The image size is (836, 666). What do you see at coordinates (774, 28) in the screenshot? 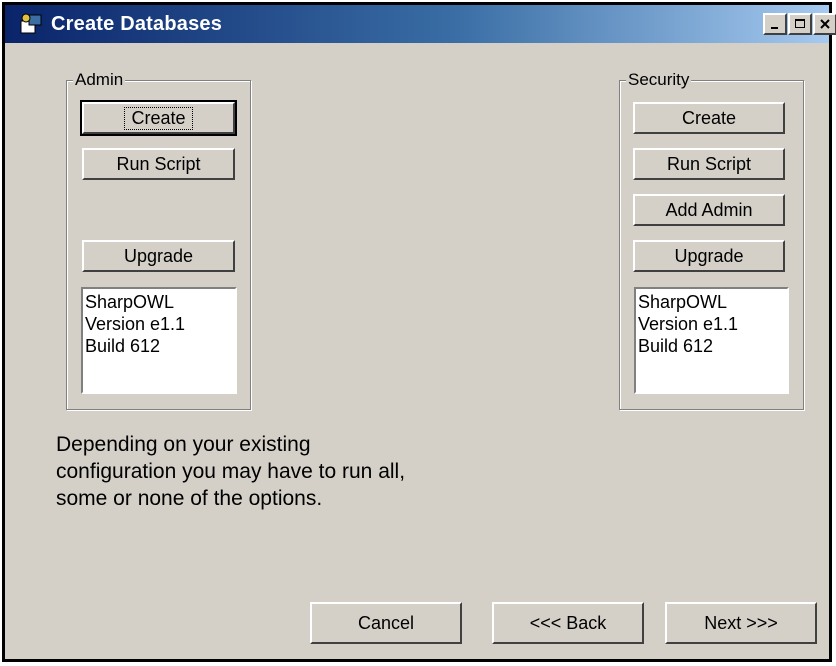
I see `minimize-icon` at bounding box center [774, 28].